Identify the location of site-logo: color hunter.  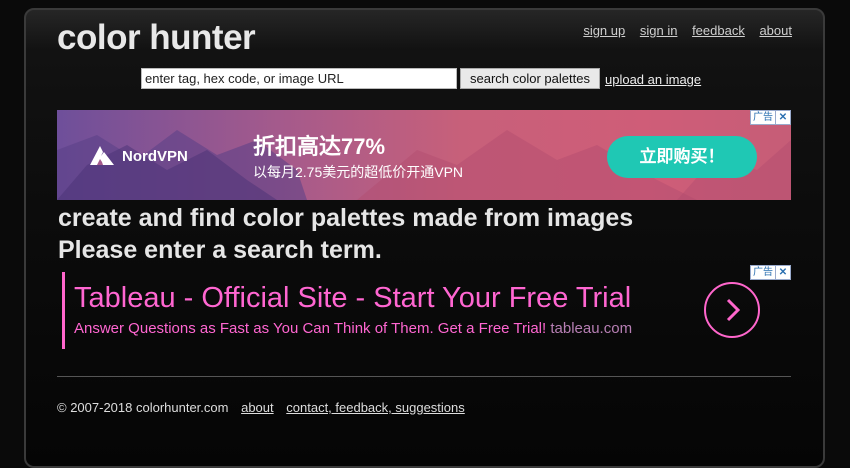
(156, 38).